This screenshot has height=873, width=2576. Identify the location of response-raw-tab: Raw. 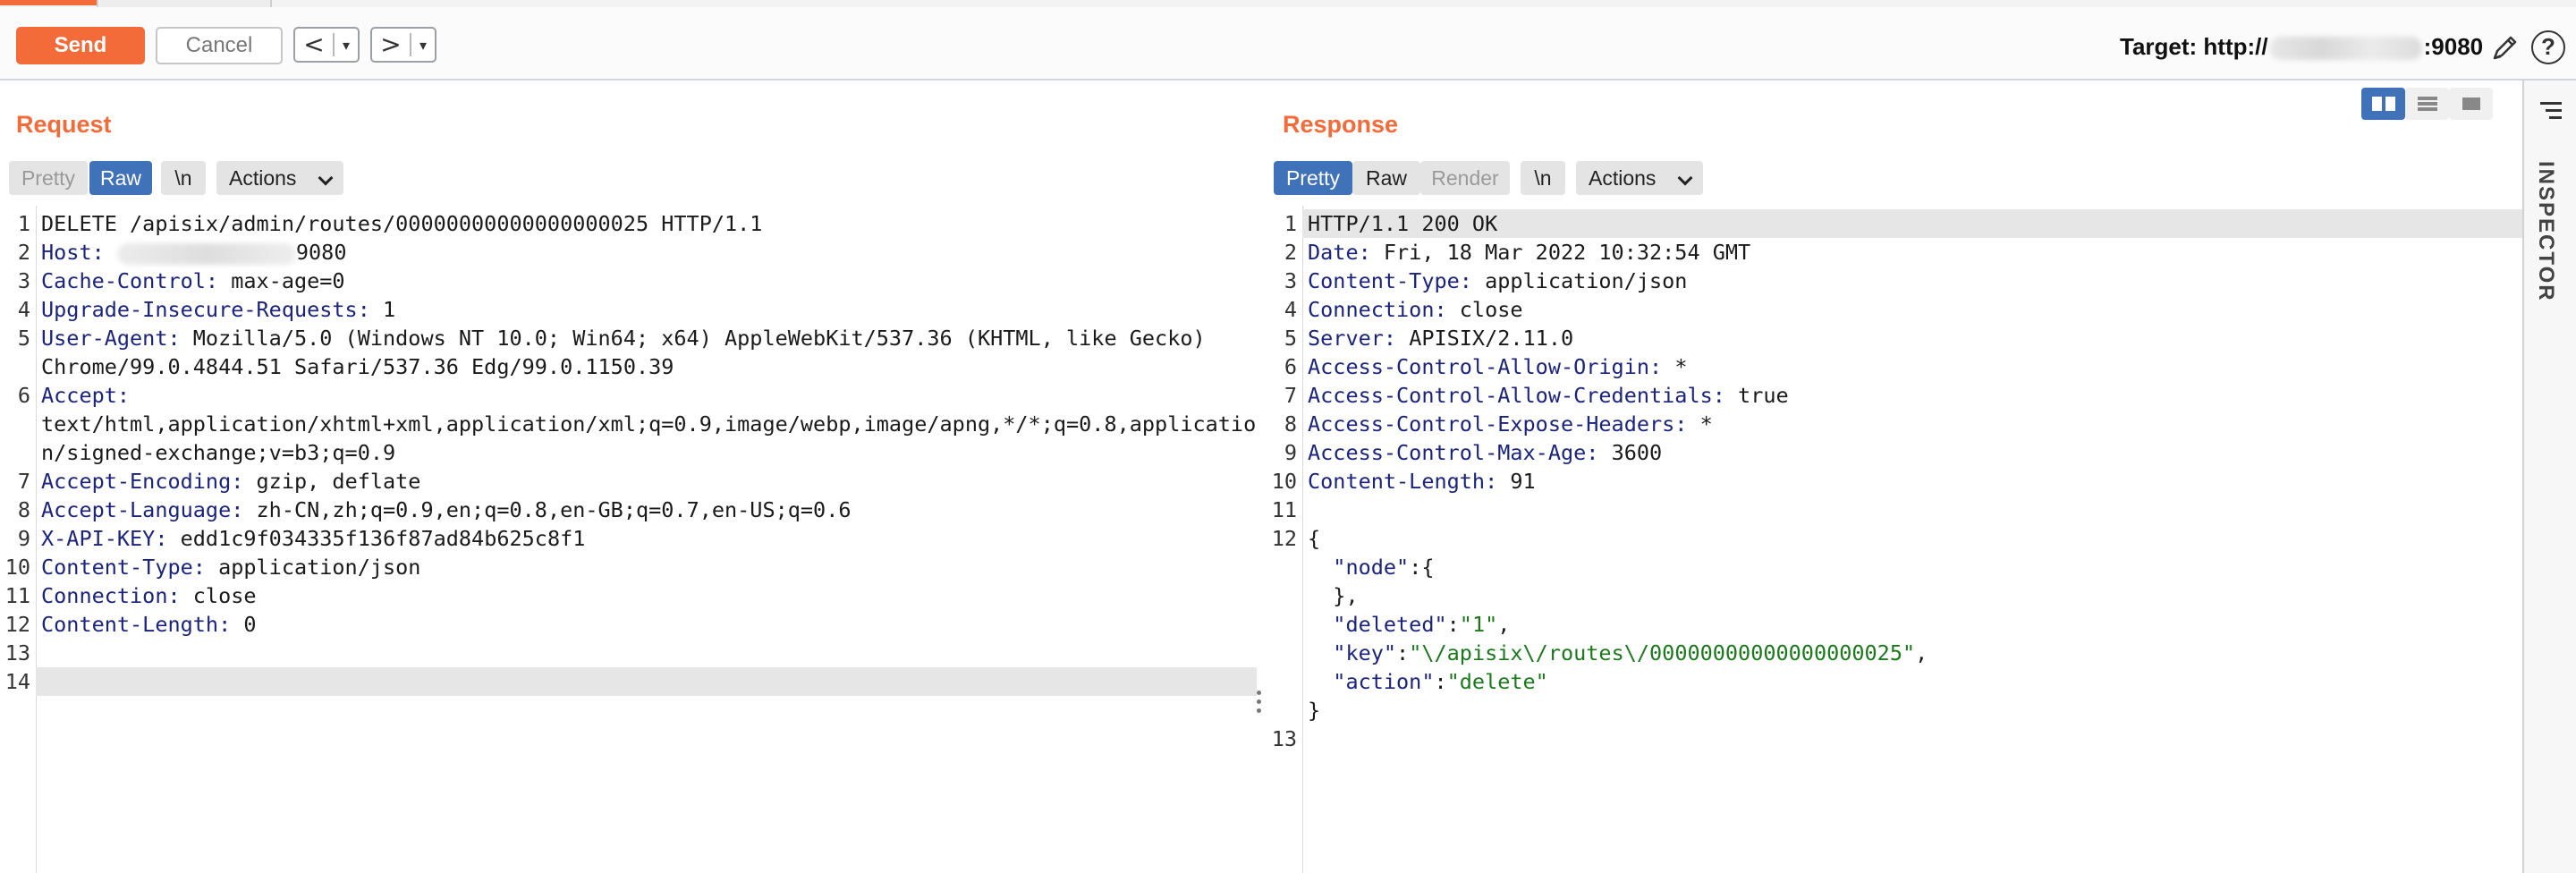
(1386, 178).